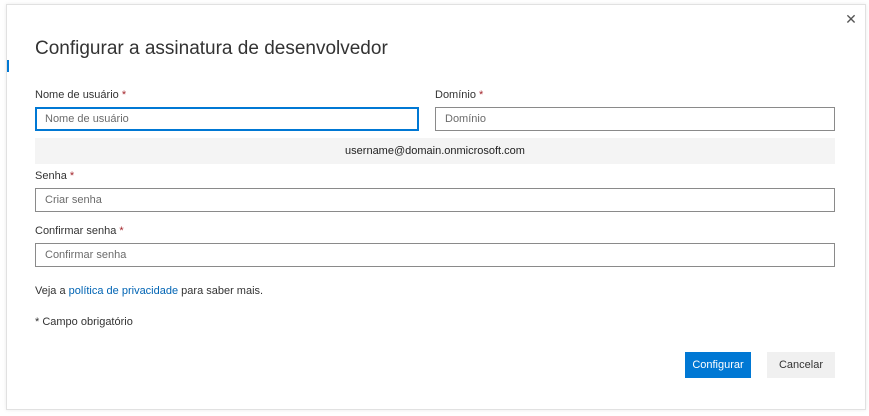  I want to click on privacy-policy-link: política de privacidade, so click(123, 291).